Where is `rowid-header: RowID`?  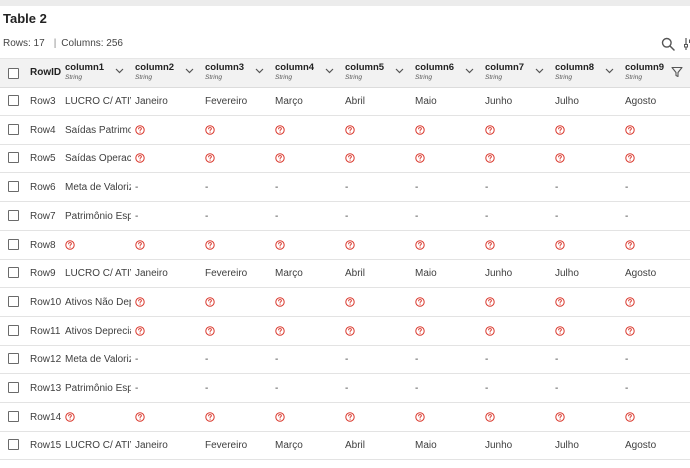
rowid-header: RowID is located at coordinates (45, 72).